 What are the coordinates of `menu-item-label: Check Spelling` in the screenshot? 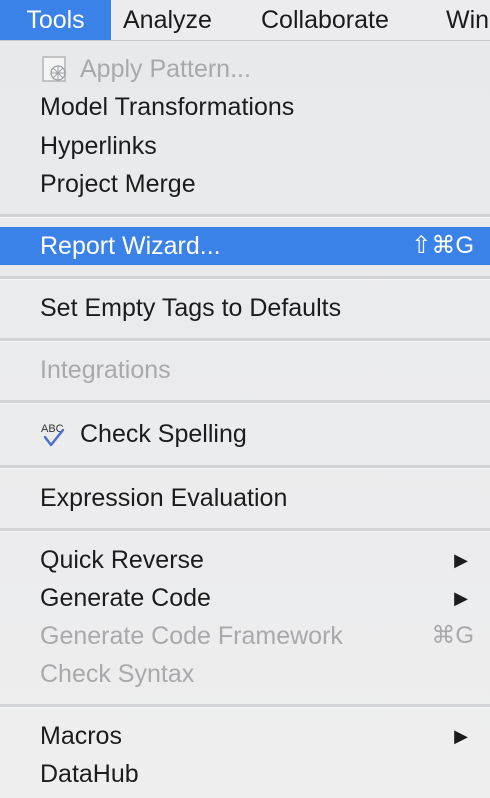 It's located at (163, 434).